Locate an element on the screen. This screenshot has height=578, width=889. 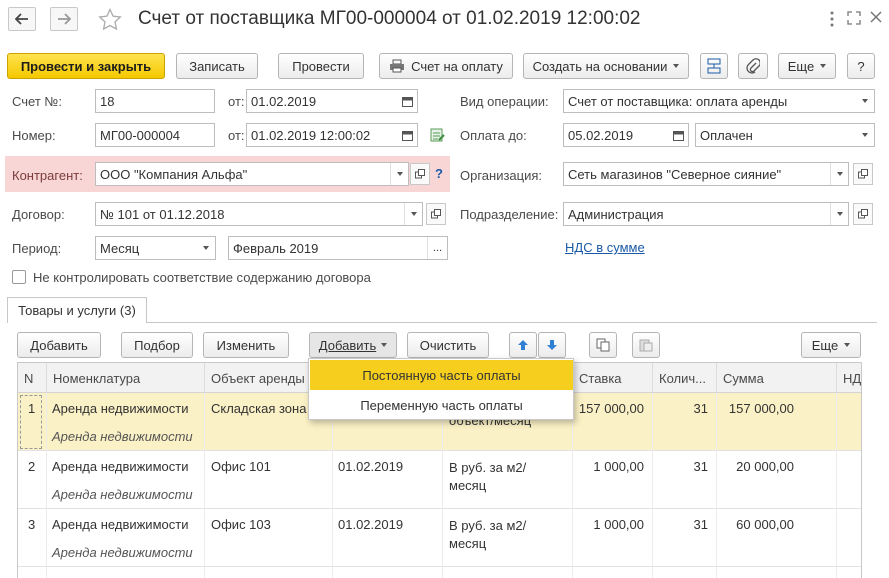
edit-number-icon is located at coordinates (438, 136).